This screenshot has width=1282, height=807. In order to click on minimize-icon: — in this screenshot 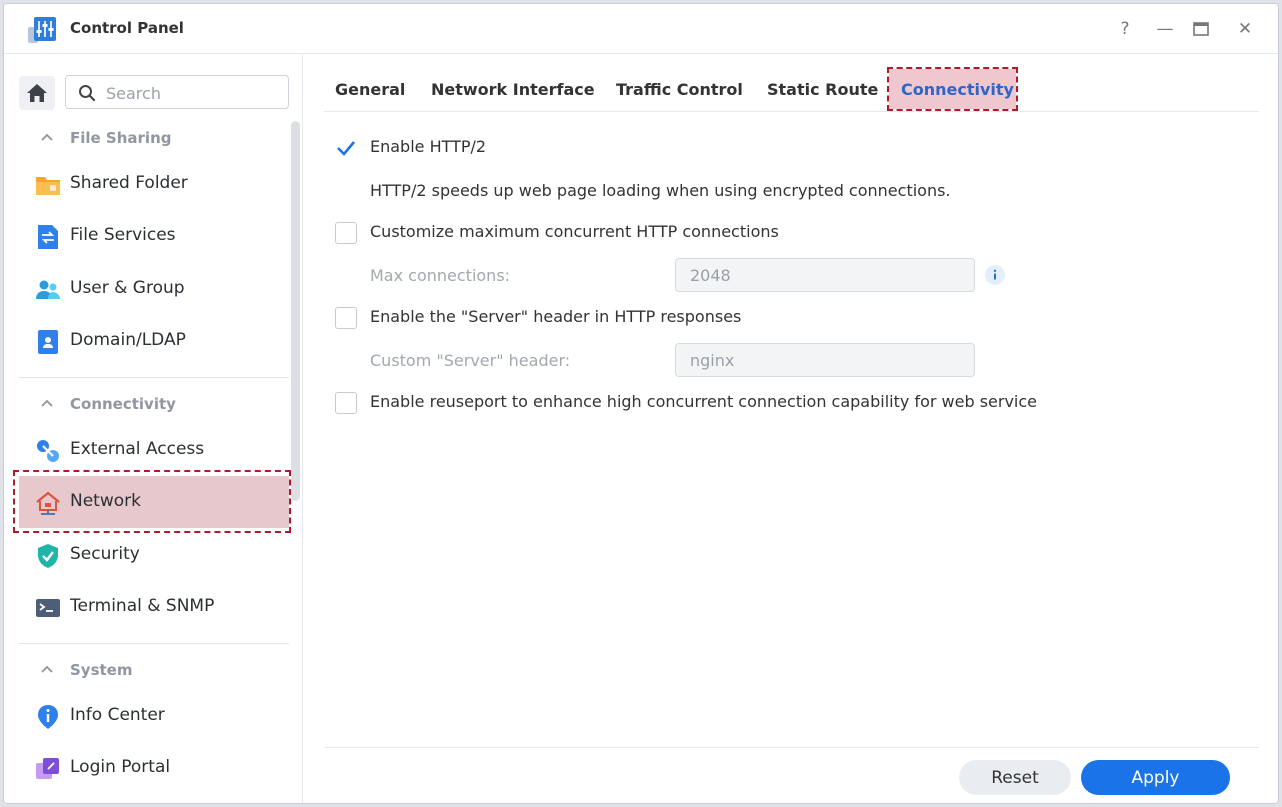, I will do `click(1165, 29)`.